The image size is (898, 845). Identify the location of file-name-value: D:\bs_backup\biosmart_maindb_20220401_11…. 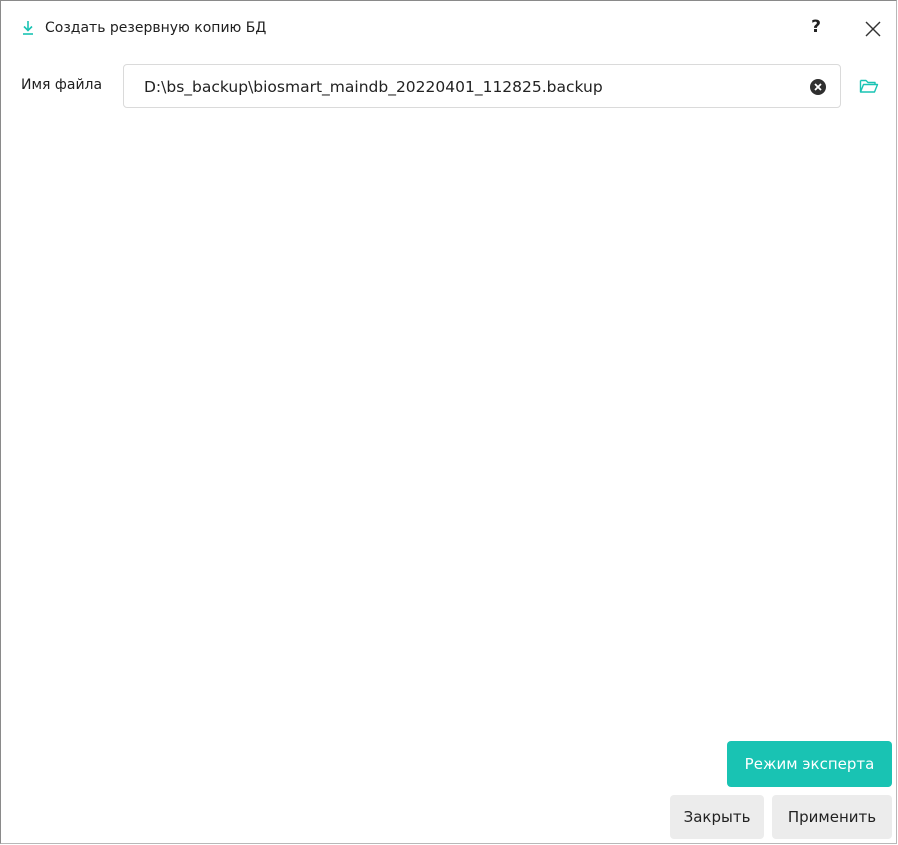
(373, 87).